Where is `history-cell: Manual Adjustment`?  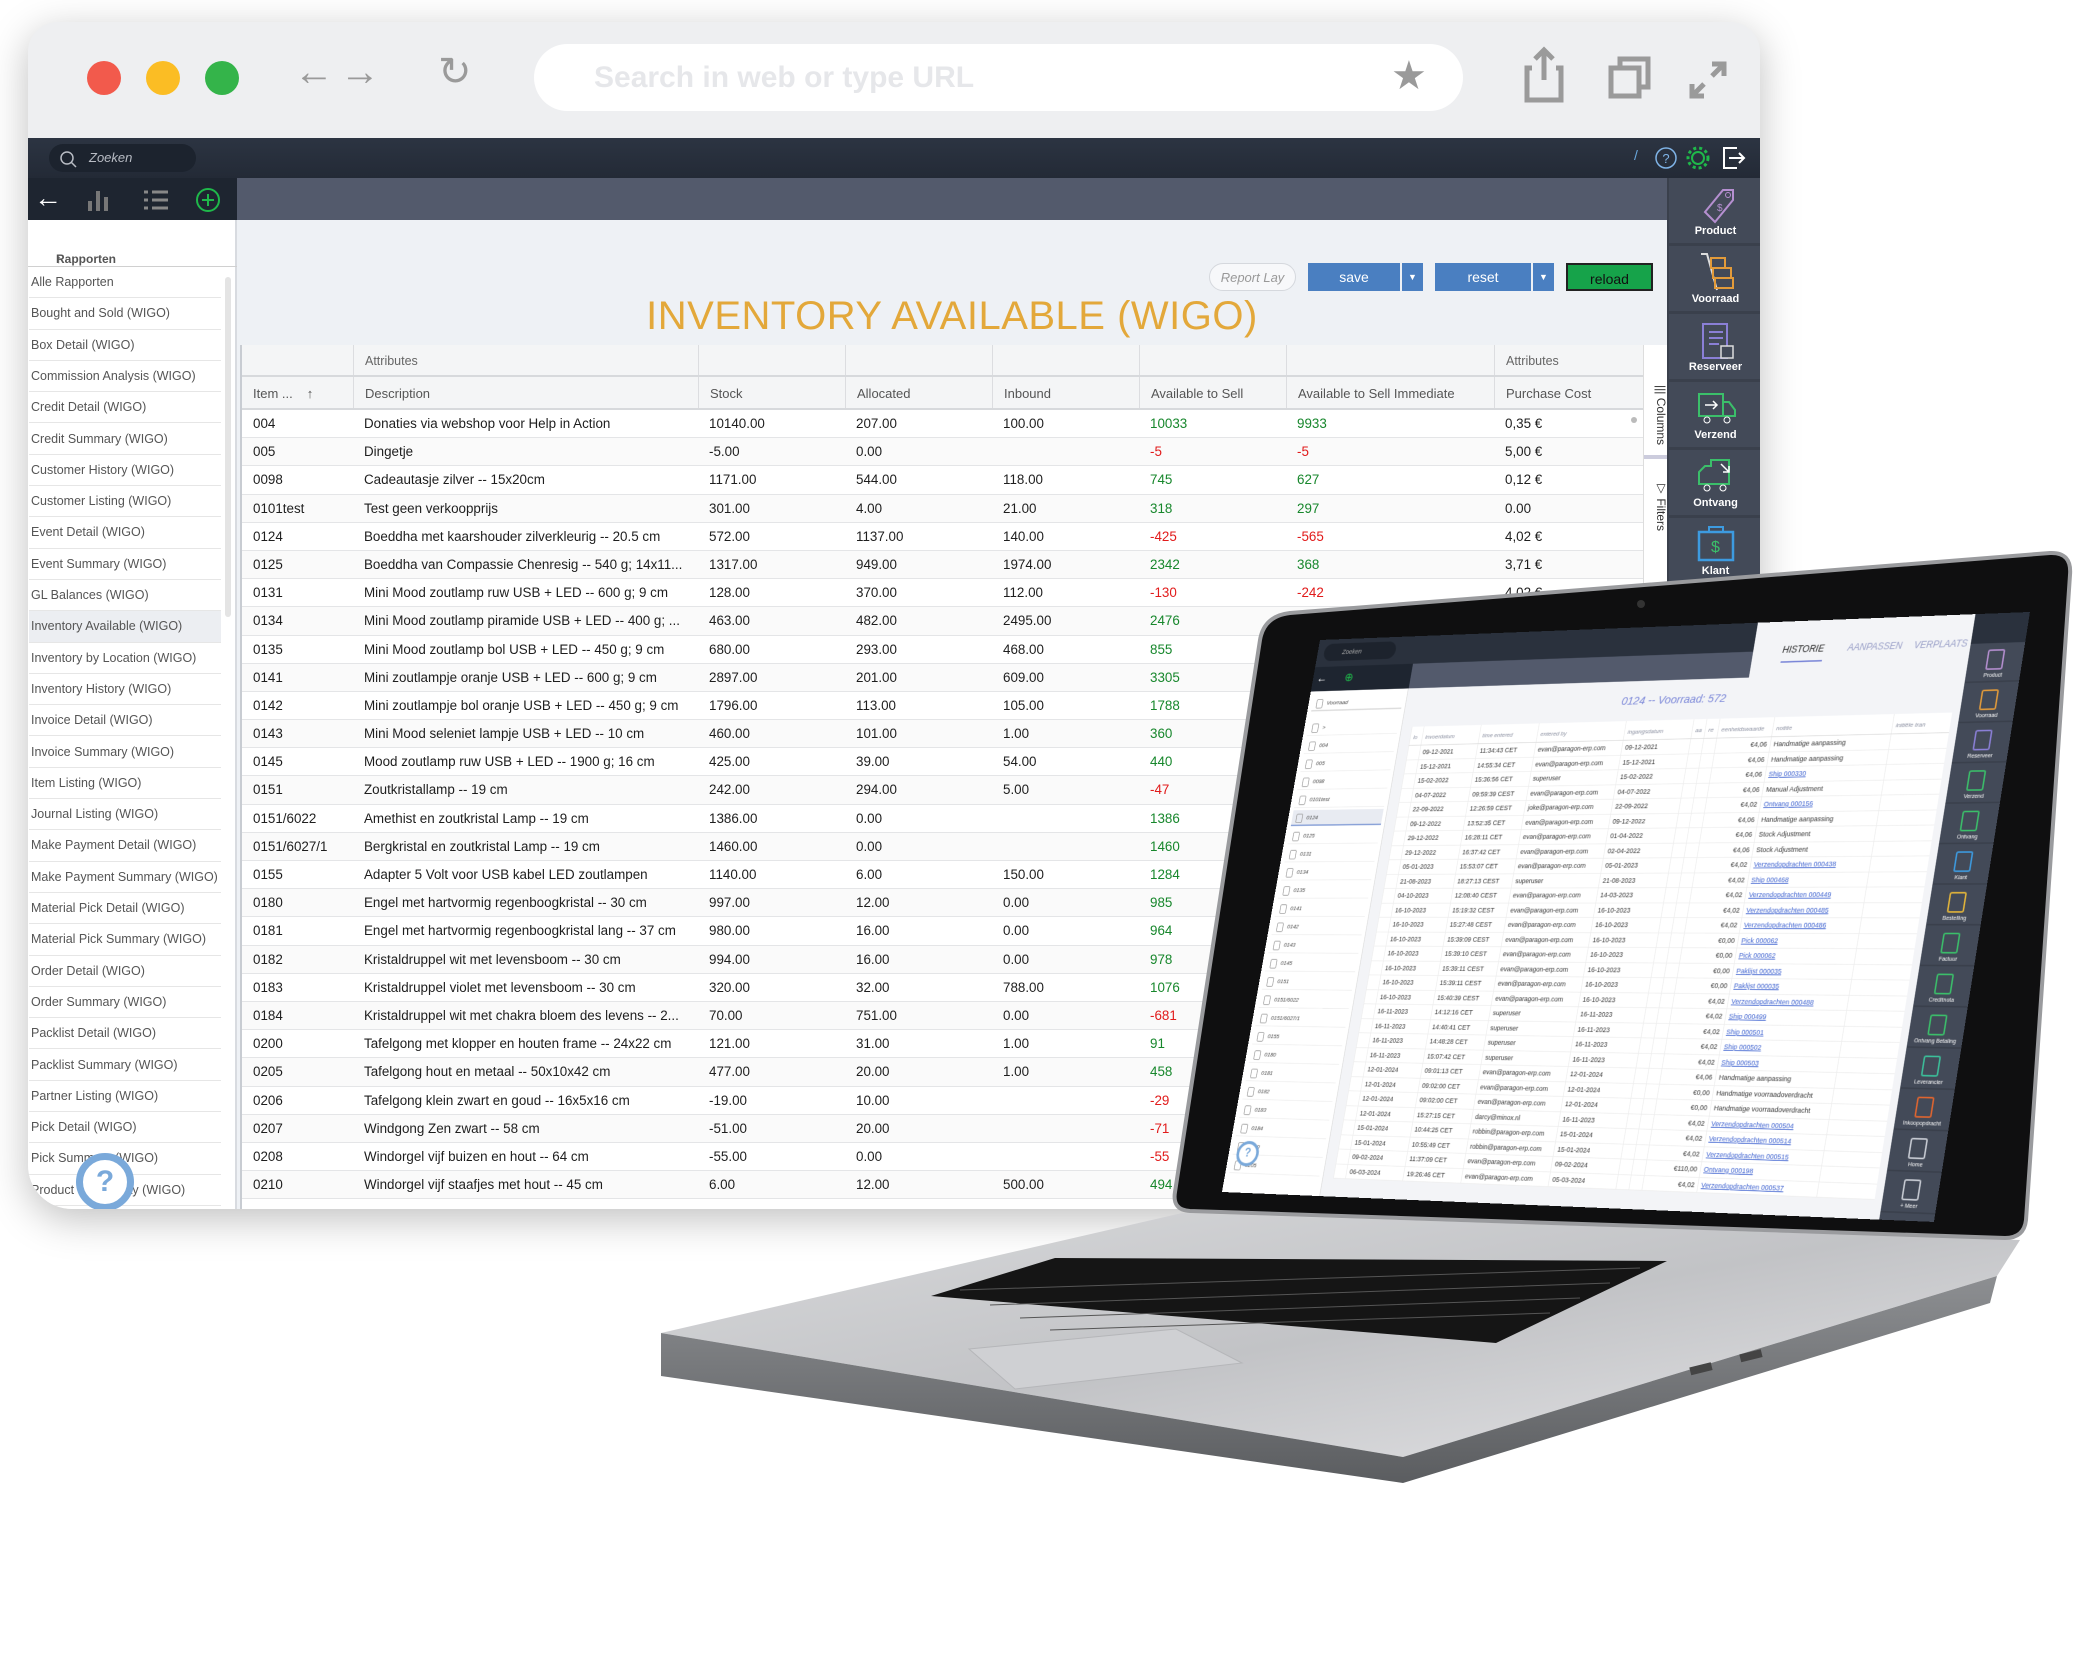
history-cell: Manual Adjustment is located at coordinates (1822, 788).